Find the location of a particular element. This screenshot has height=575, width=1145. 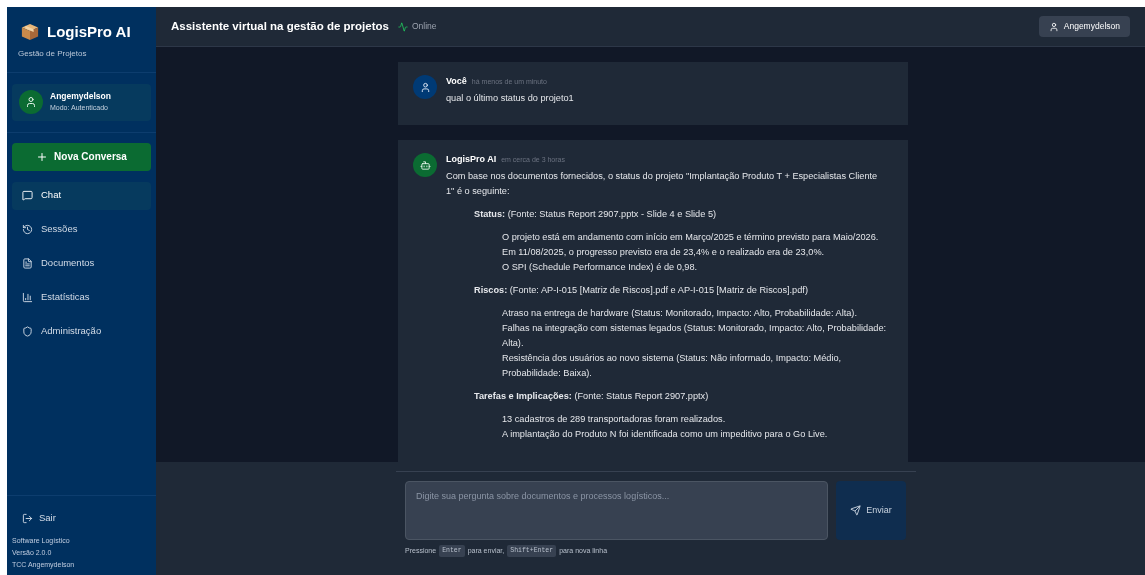

box-logo-icon is located at coordinates (30, 32).